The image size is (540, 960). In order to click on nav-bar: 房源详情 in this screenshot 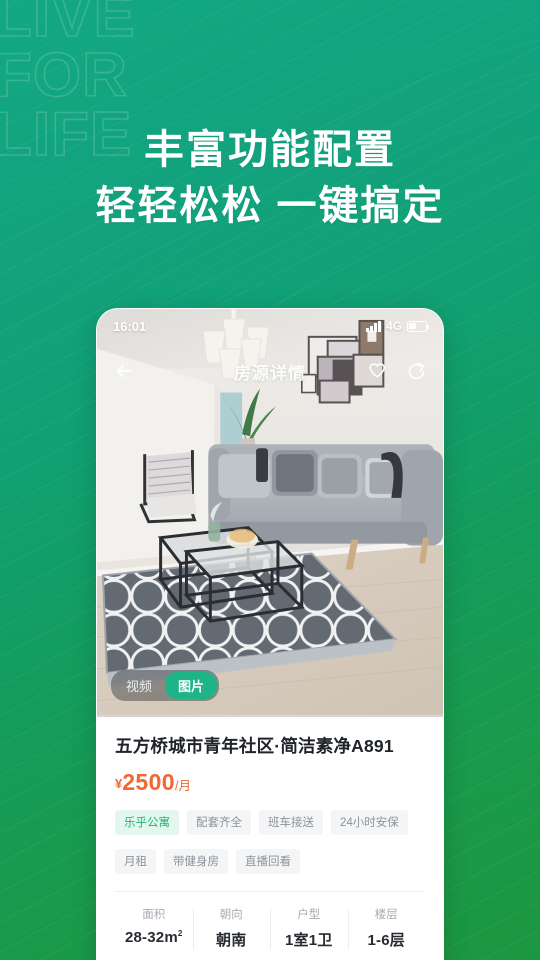, I will do `click(270, 371)`.